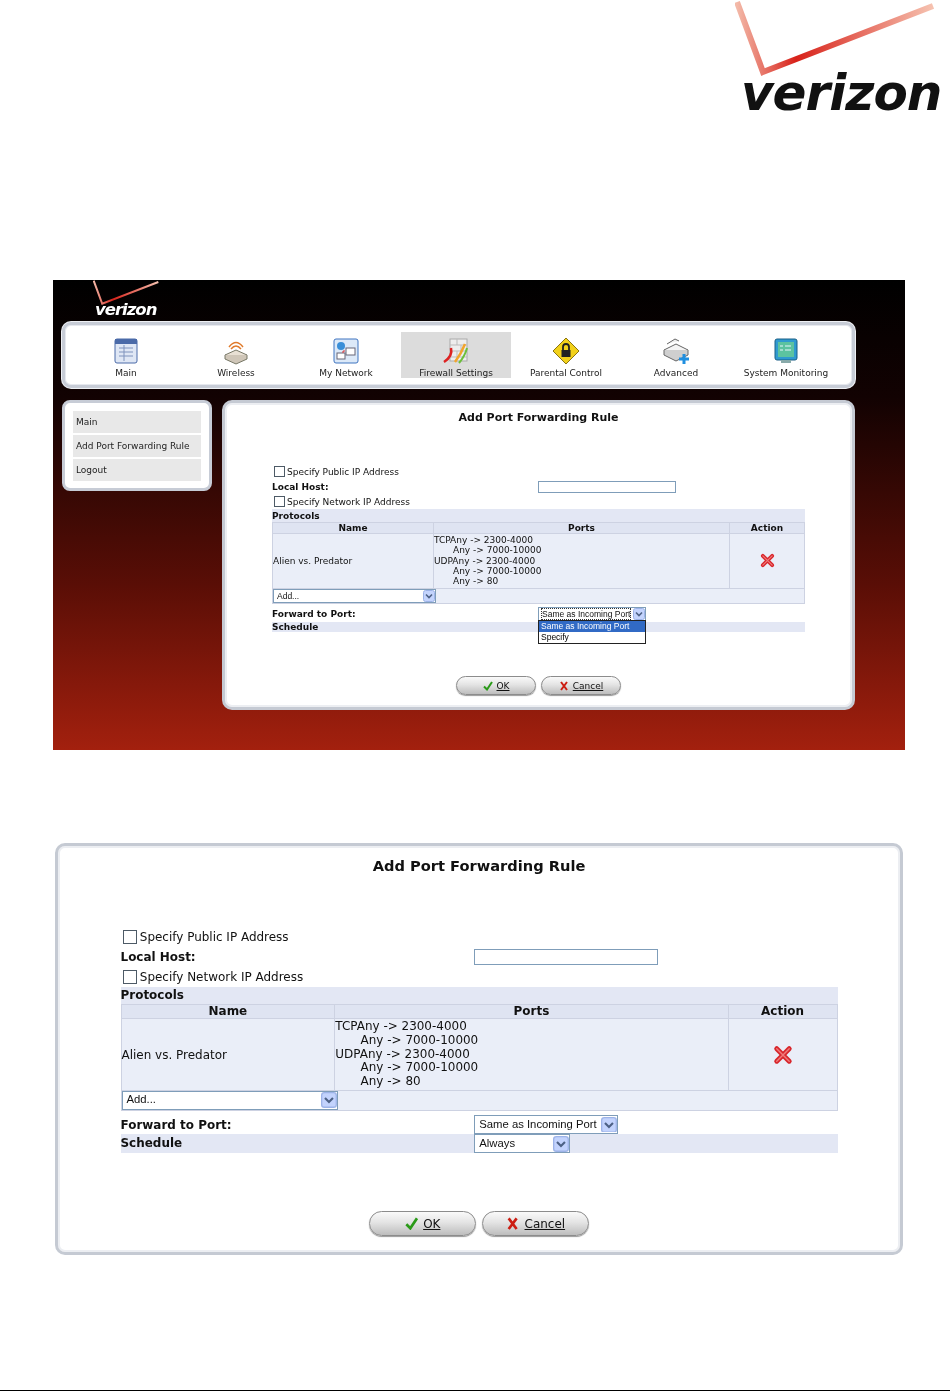  Describe the element at coordinates (546, 1124) in the screenshot. I see `port-select: Same as Incoming Port` at that location.